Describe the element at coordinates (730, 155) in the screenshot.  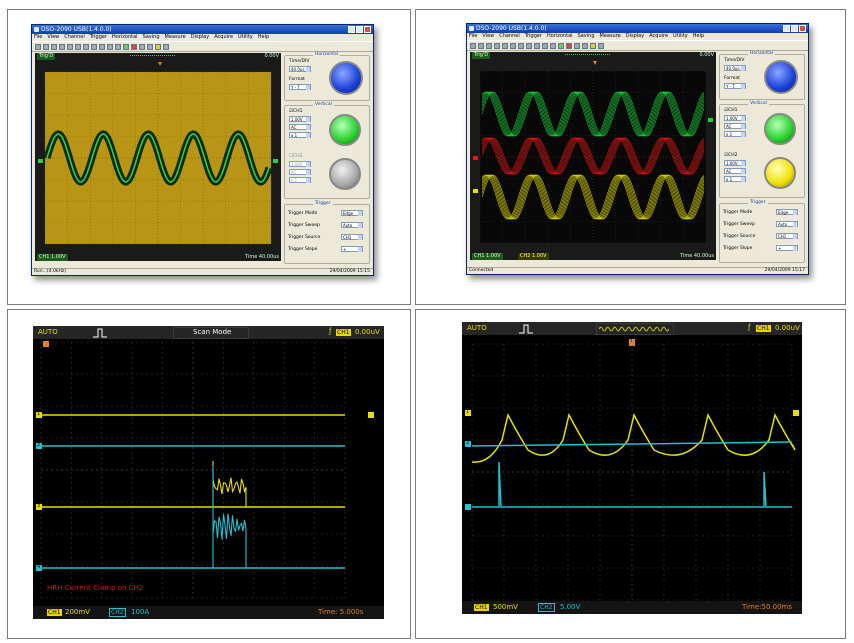
I see `ch2-checkbox: ☑CH2` at that location.